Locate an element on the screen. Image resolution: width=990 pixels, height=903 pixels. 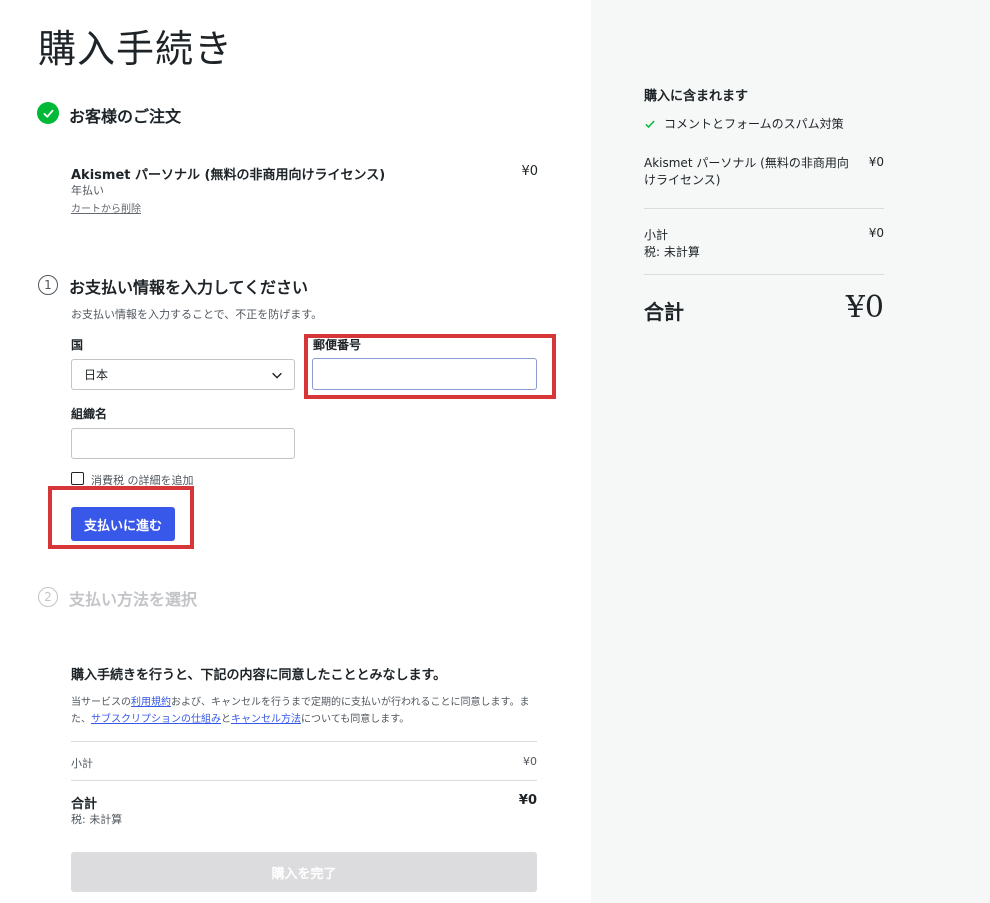
postal-code-label: 郵便番号 is located at coordinates (337, 345).